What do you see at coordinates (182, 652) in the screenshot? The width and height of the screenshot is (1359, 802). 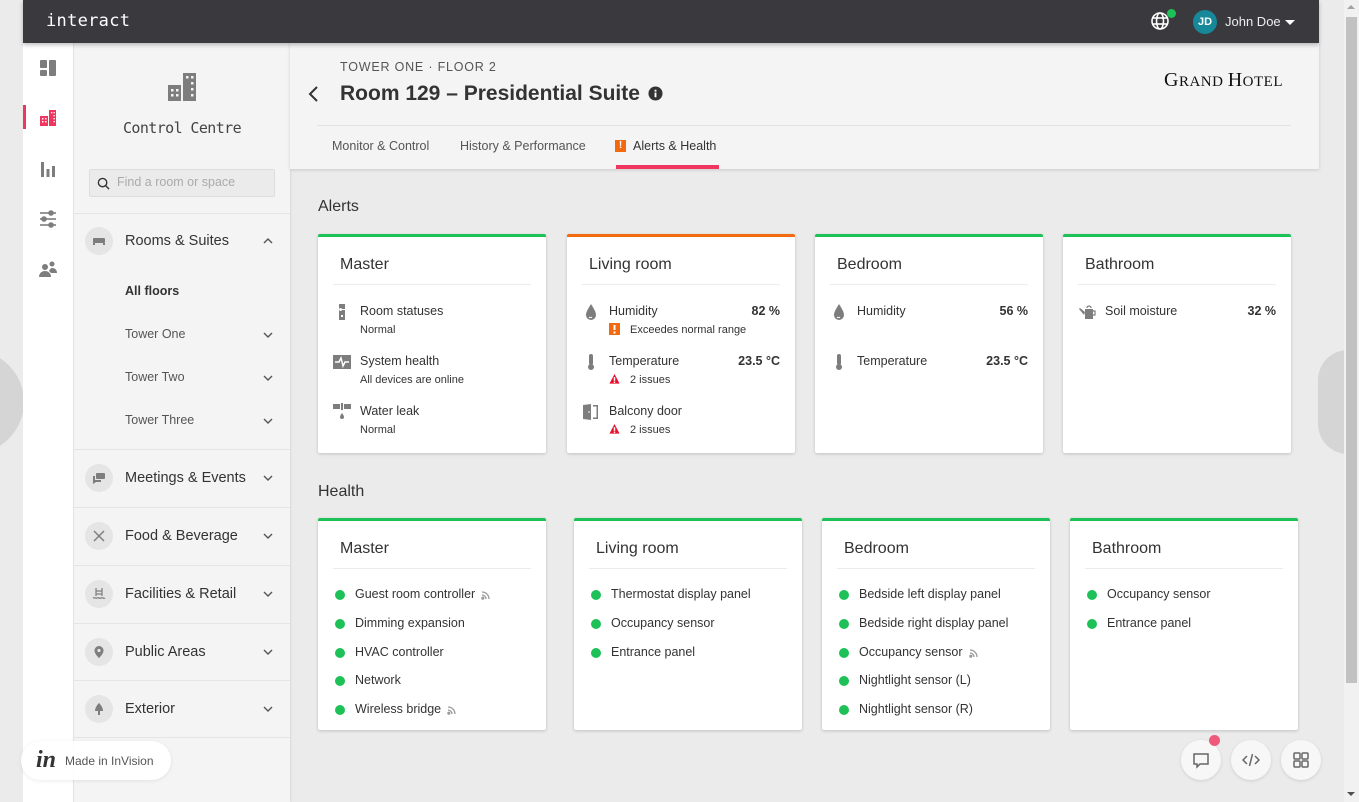 I see `nav-group-public-areas: Public Areas` at bounding box center [182, 652].